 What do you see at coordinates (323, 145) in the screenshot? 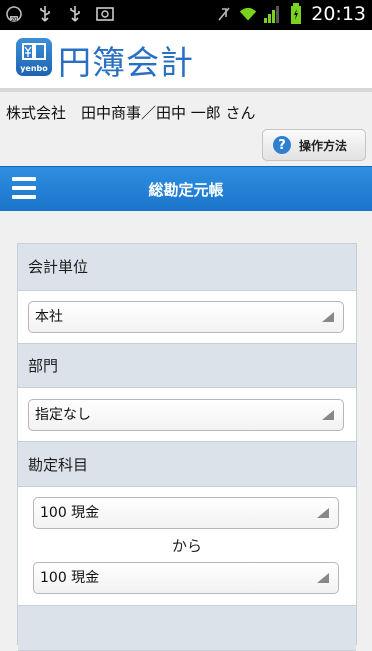
I see `help-button-label: 操作方法` at bounding box center [323, 145].